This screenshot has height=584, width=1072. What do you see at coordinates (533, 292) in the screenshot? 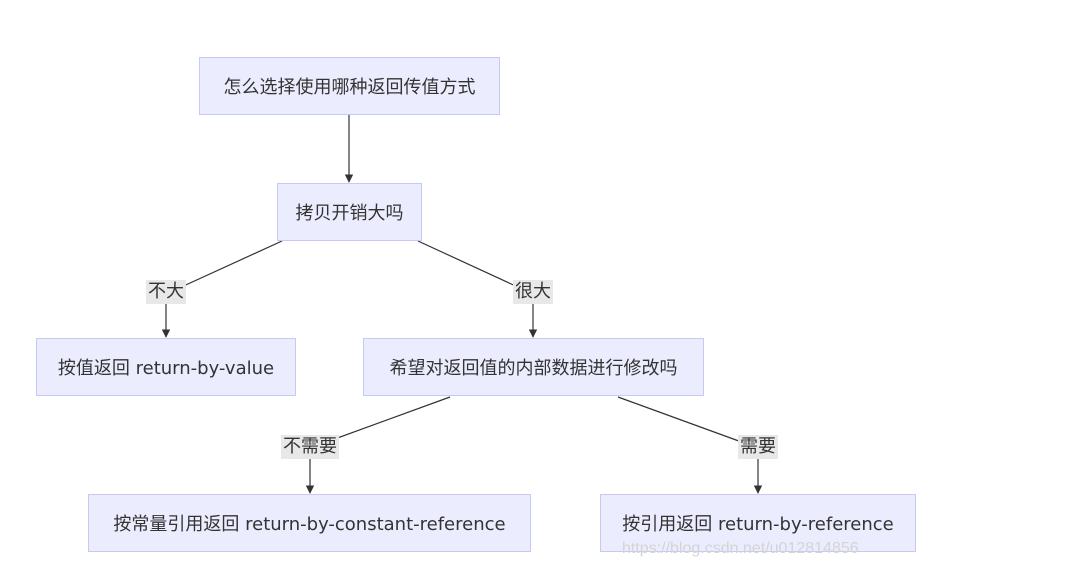
I see `edge-label-very-big: 很大` at bounding box center [533, 292].